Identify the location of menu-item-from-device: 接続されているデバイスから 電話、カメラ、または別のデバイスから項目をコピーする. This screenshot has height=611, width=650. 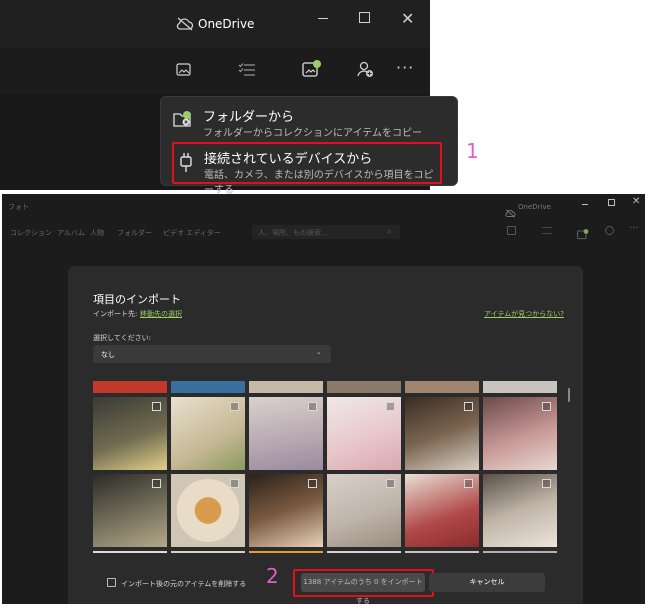
(307, 169).